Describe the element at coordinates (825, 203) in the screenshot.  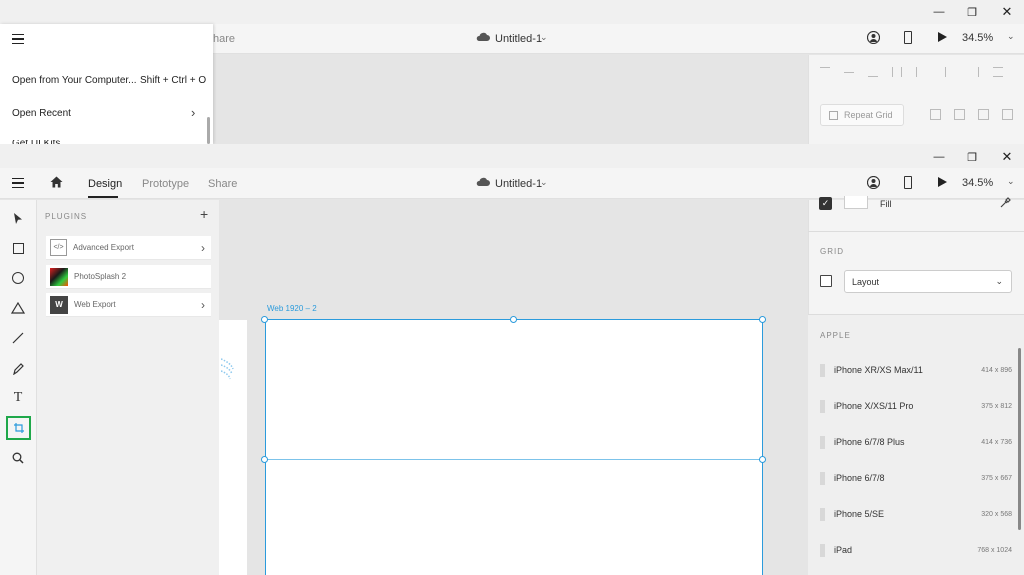
I see `fill-checkbox: ✓` at that location.